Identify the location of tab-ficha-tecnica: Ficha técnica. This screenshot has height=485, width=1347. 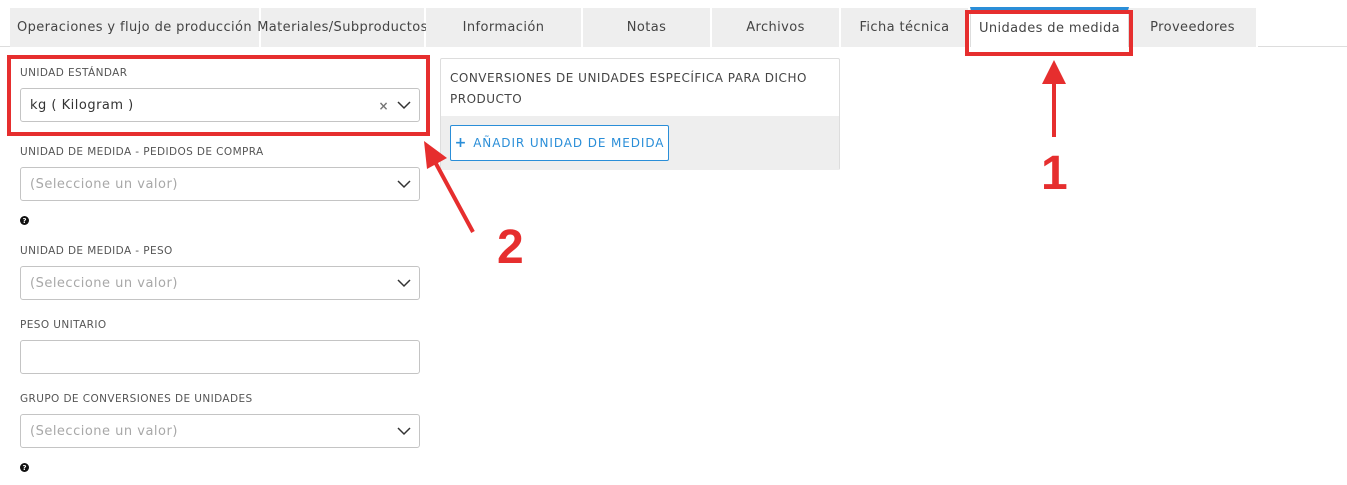
(905, 27).